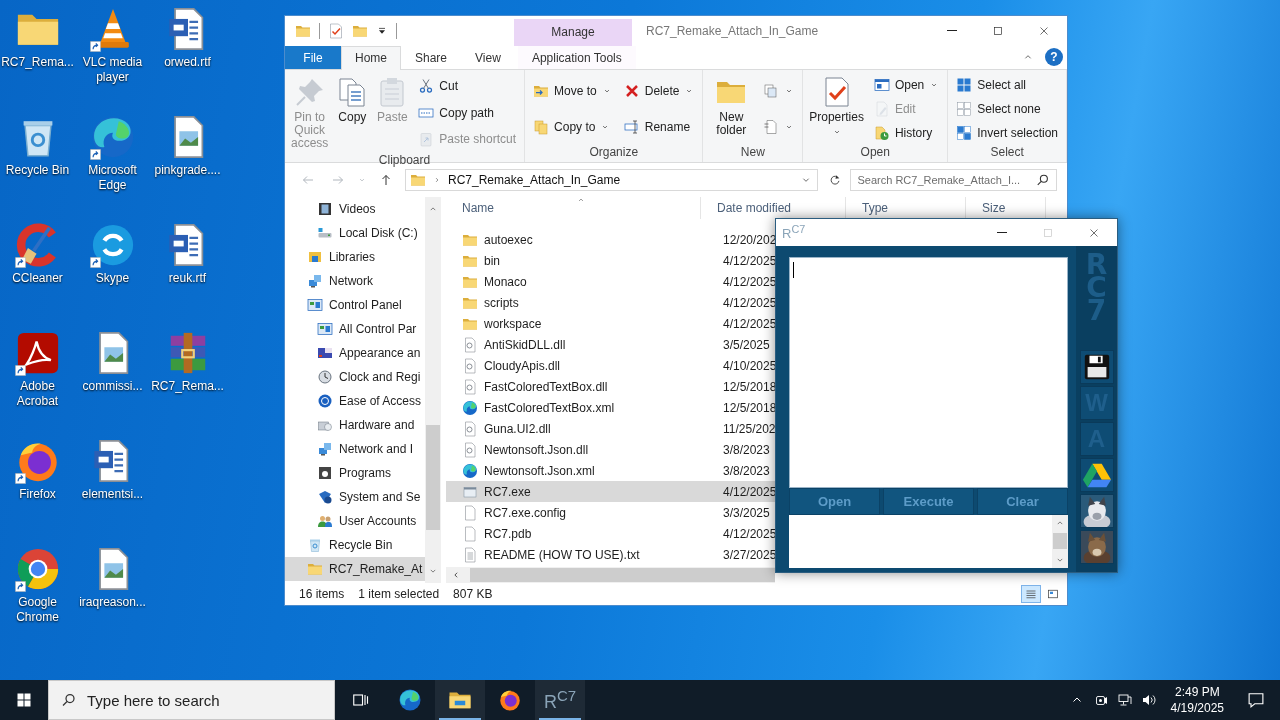 The width and height of the screenshot is (1280, 720). I want to click on clock-time: 2:49 PM, so click(1197, 692).